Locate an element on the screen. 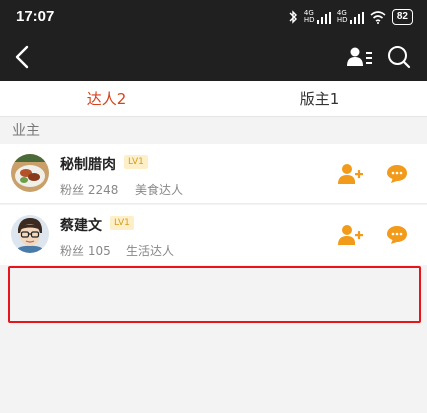  signal-1-label: 4G HD is located at coordinates (309, 16).